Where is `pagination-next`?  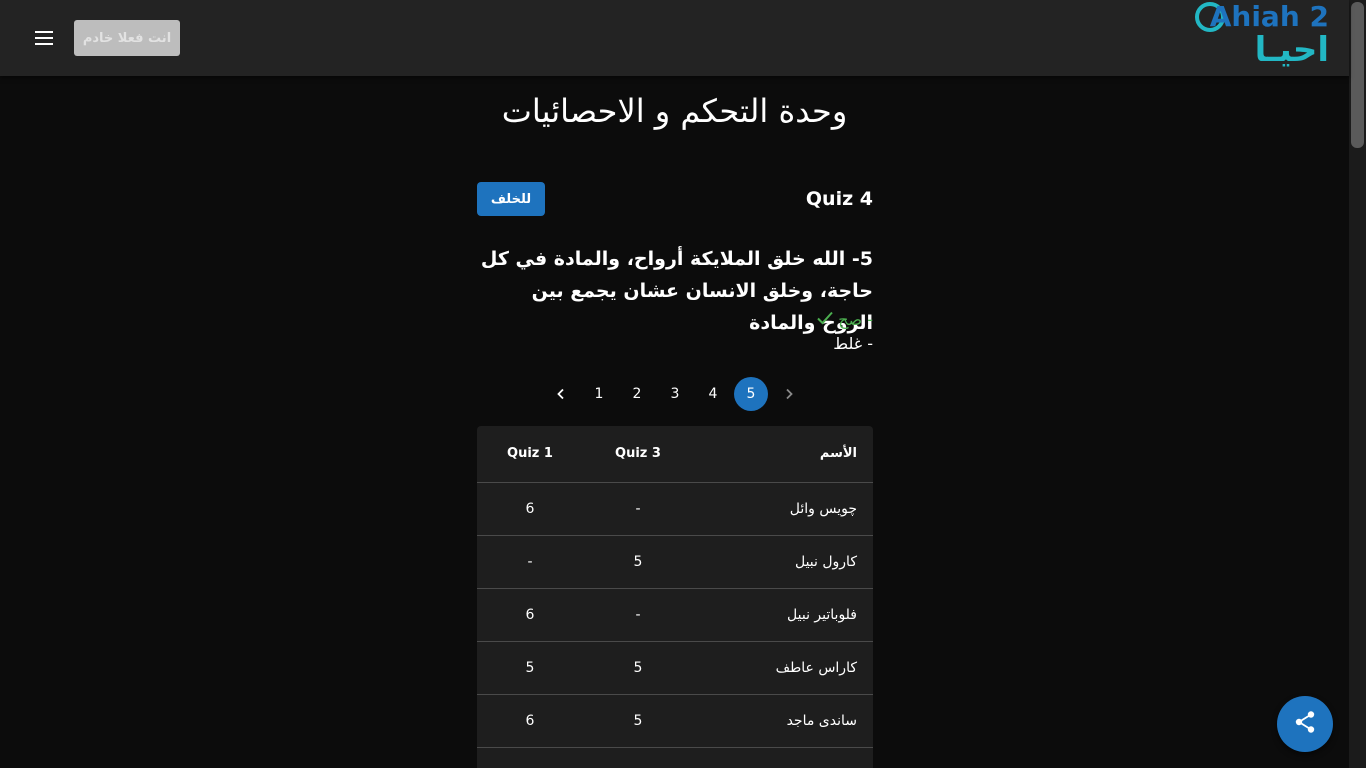 pagination-next is located at coordinates (561, 394).